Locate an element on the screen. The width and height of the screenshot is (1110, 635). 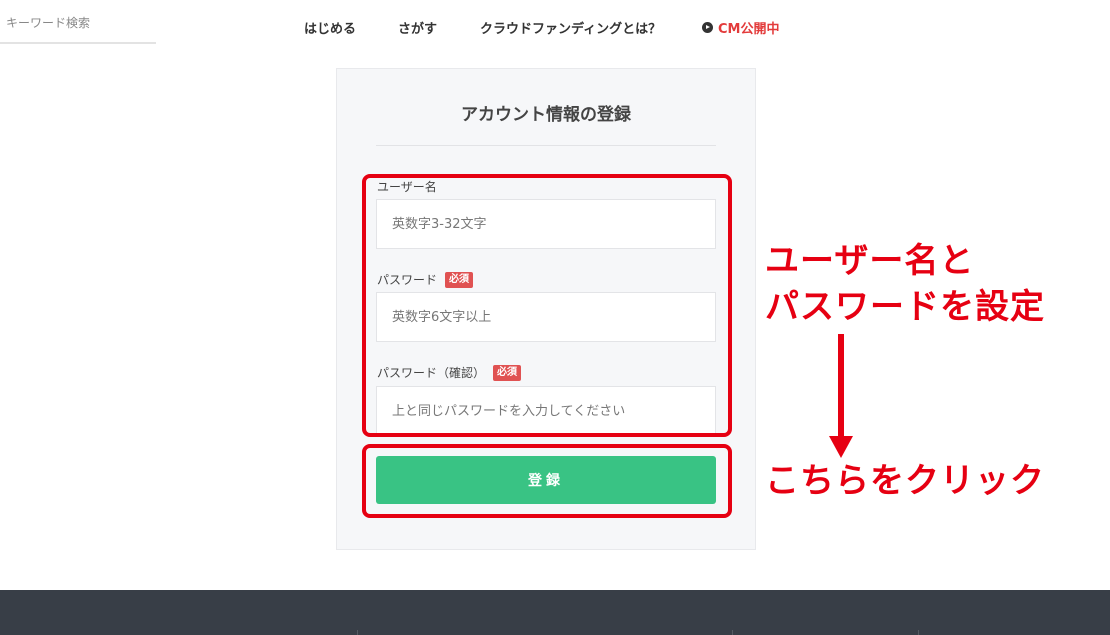
annotation-line-2: パスワードを設定 is located at coordinates (905, 307).